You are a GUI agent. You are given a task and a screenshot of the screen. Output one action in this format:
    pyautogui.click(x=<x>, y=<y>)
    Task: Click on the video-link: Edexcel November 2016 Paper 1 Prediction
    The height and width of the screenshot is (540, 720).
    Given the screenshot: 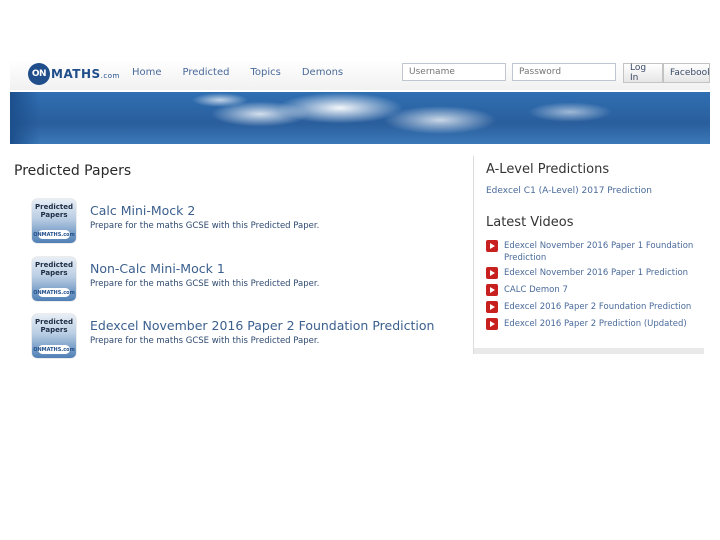 What is the action you would take?
    pyautogui.click(x=602, y=273)
    